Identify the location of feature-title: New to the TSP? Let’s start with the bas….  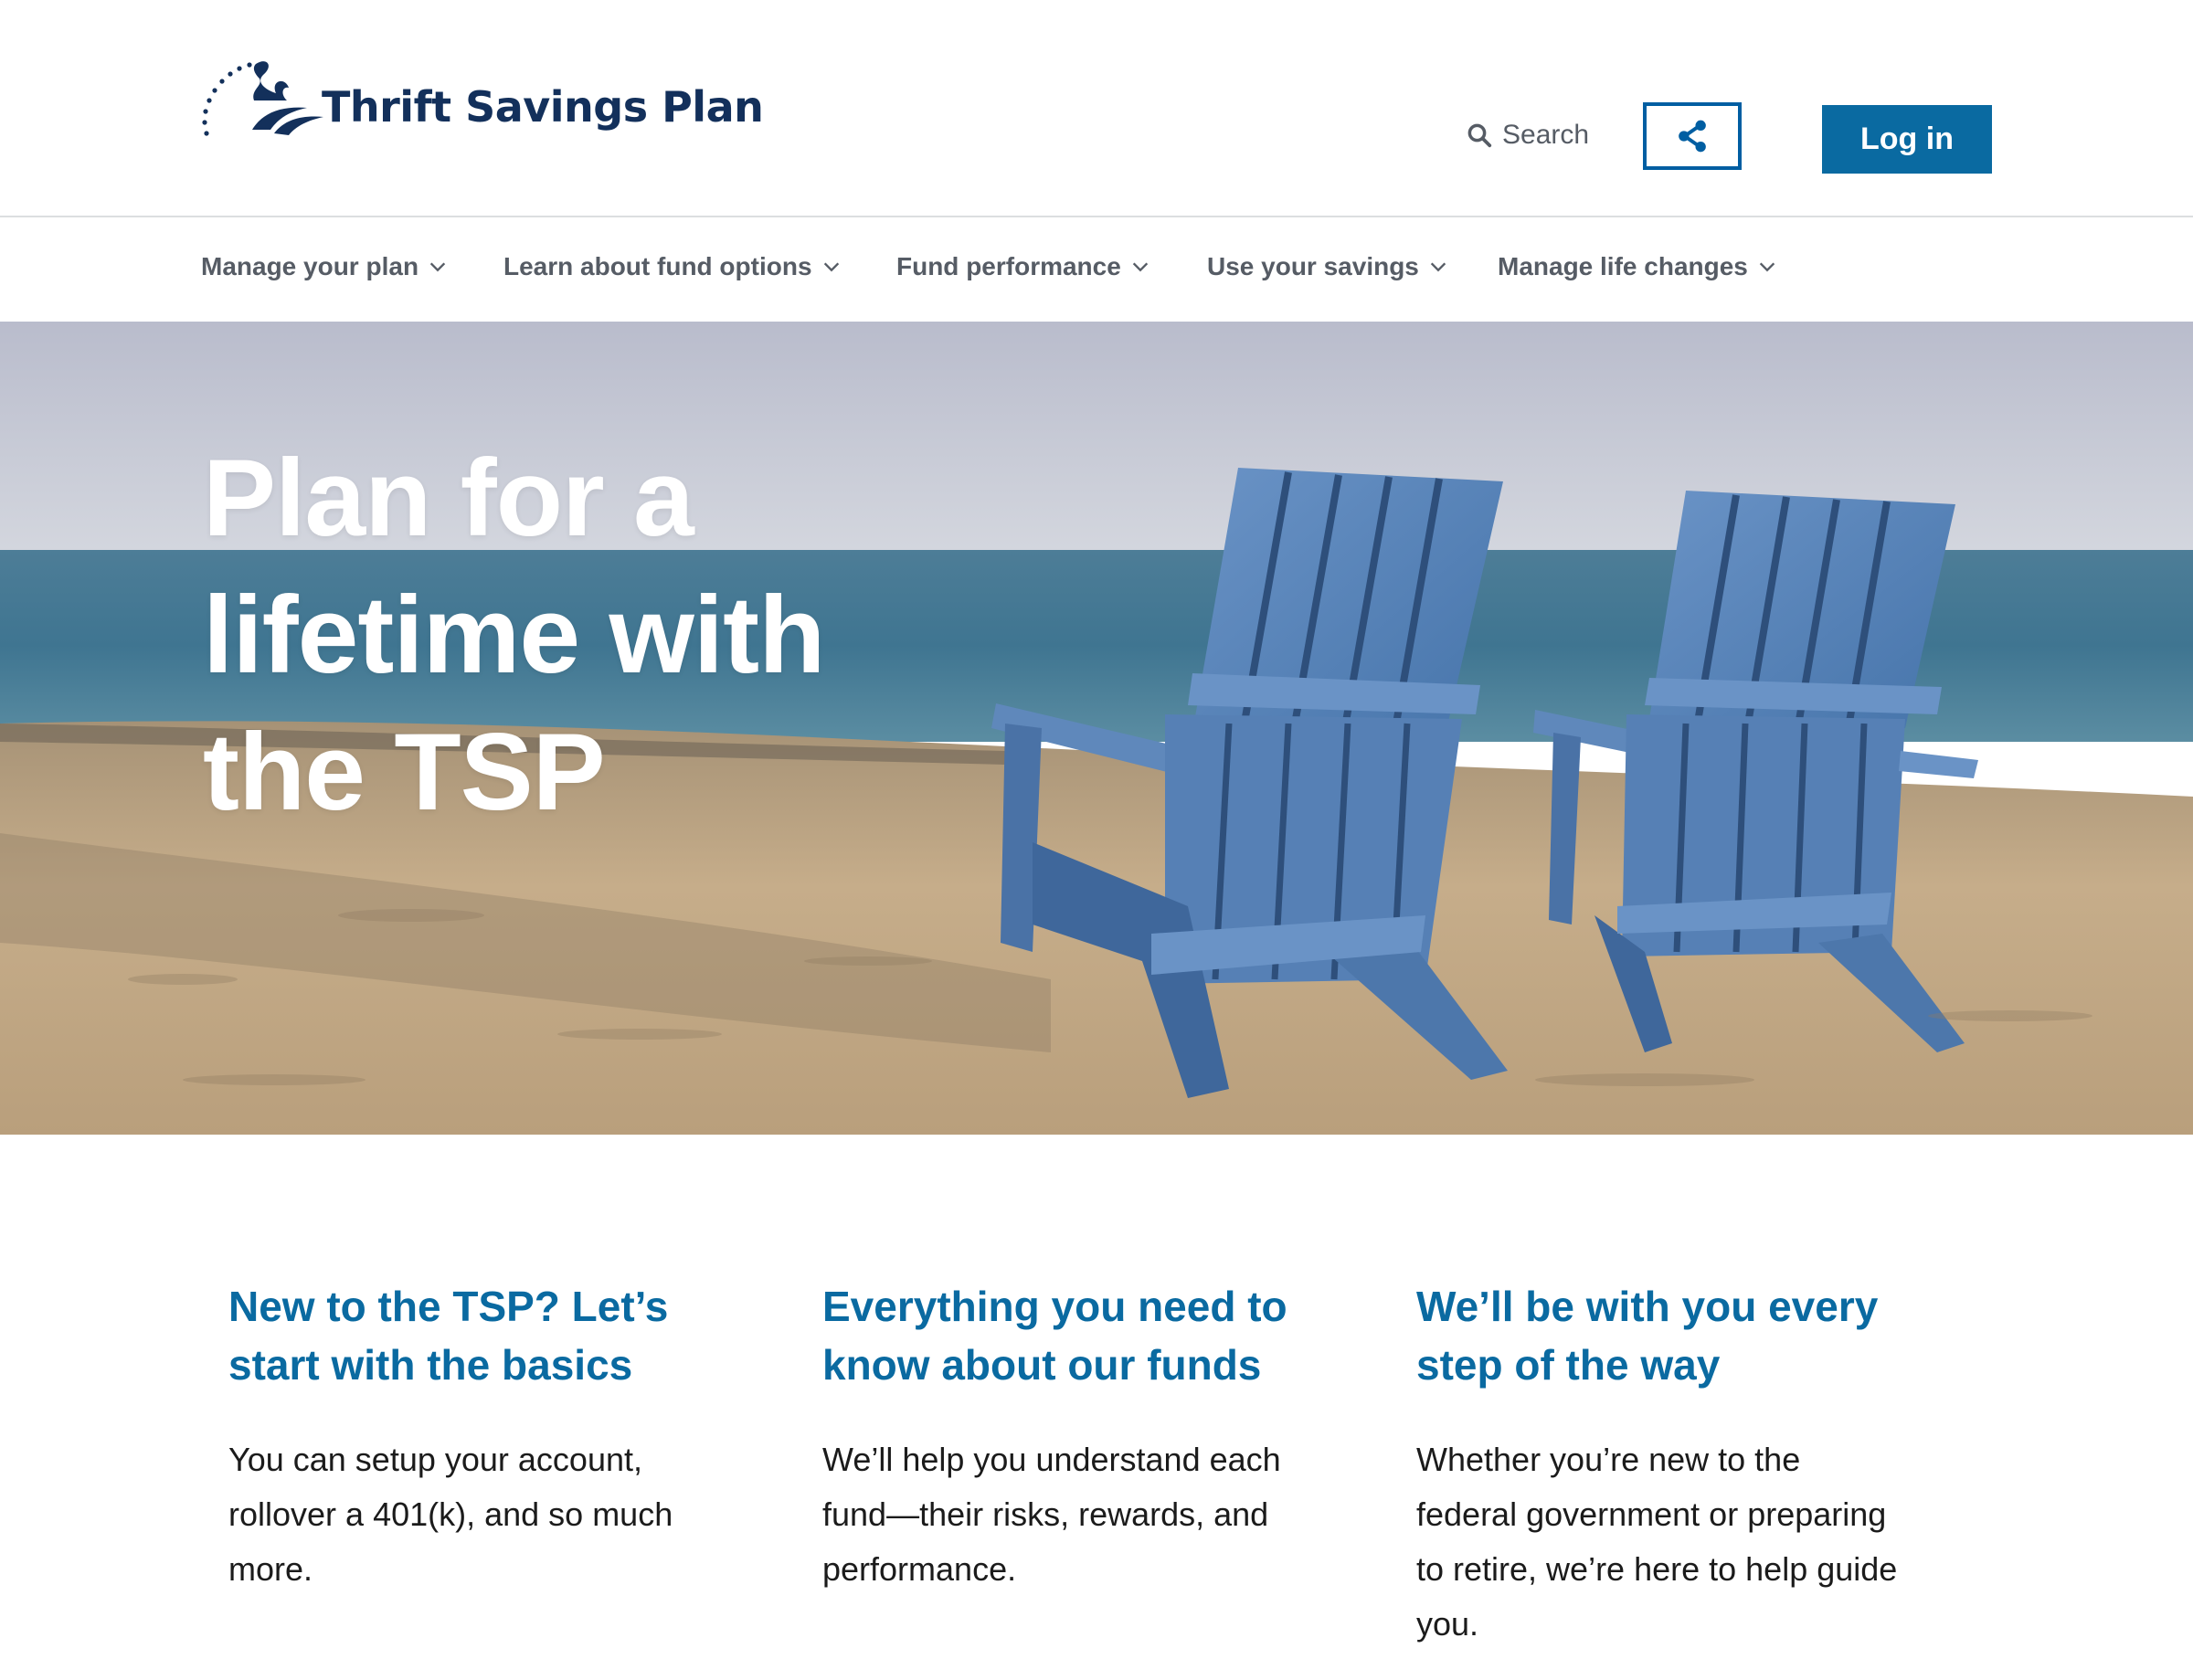
(484, 1335).